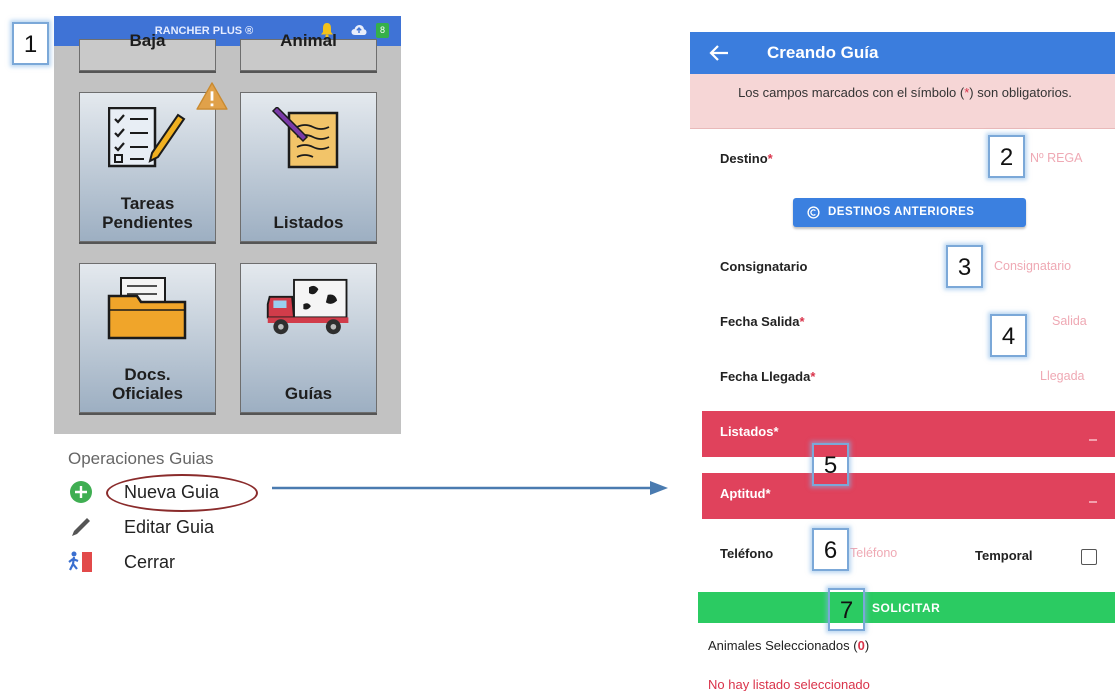  Describe the element at coordinates (789, 684) in the screenshot. I see `no-listado-message: No hay listado seleccionado` at that location.